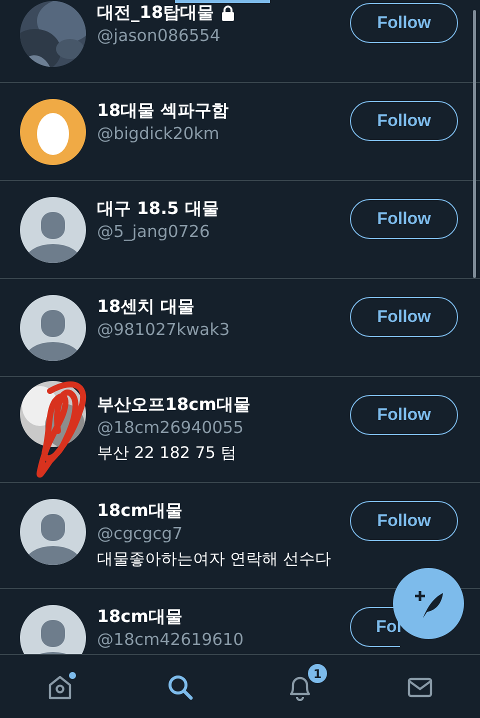  I want to click on user-bio: 대물좋아하는여자 연락해 선수다, so click(214, 559).